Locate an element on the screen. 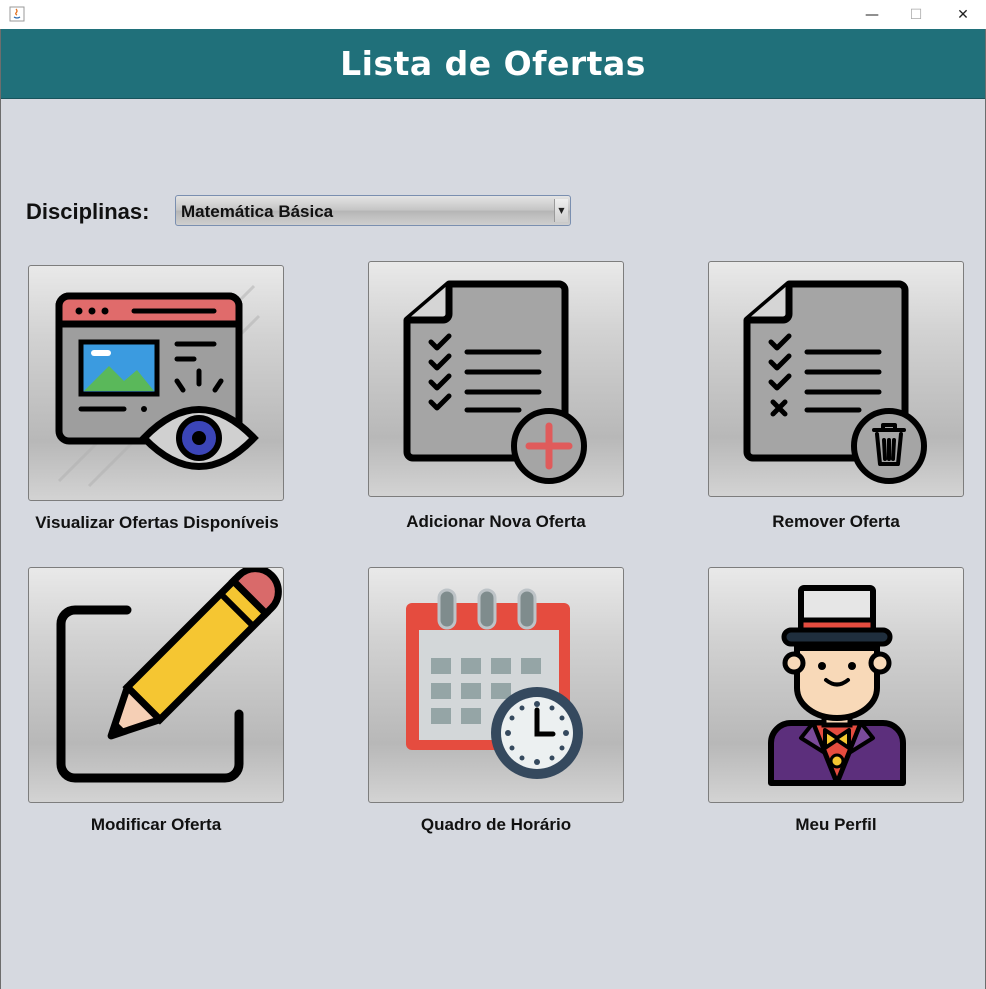 This screenshot has width=986, height=989. page-header: Lista de Ofertas is located at coordinates (493, 64).